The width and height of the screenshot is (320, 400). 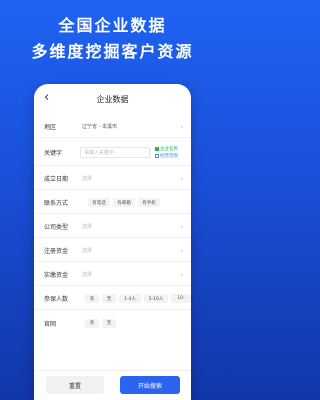 What do you see at coordinates (112, 51) in the screenshot?
I see `promo-line-2: 多维度挖掘客户资源` at bounding box center [112, 51].